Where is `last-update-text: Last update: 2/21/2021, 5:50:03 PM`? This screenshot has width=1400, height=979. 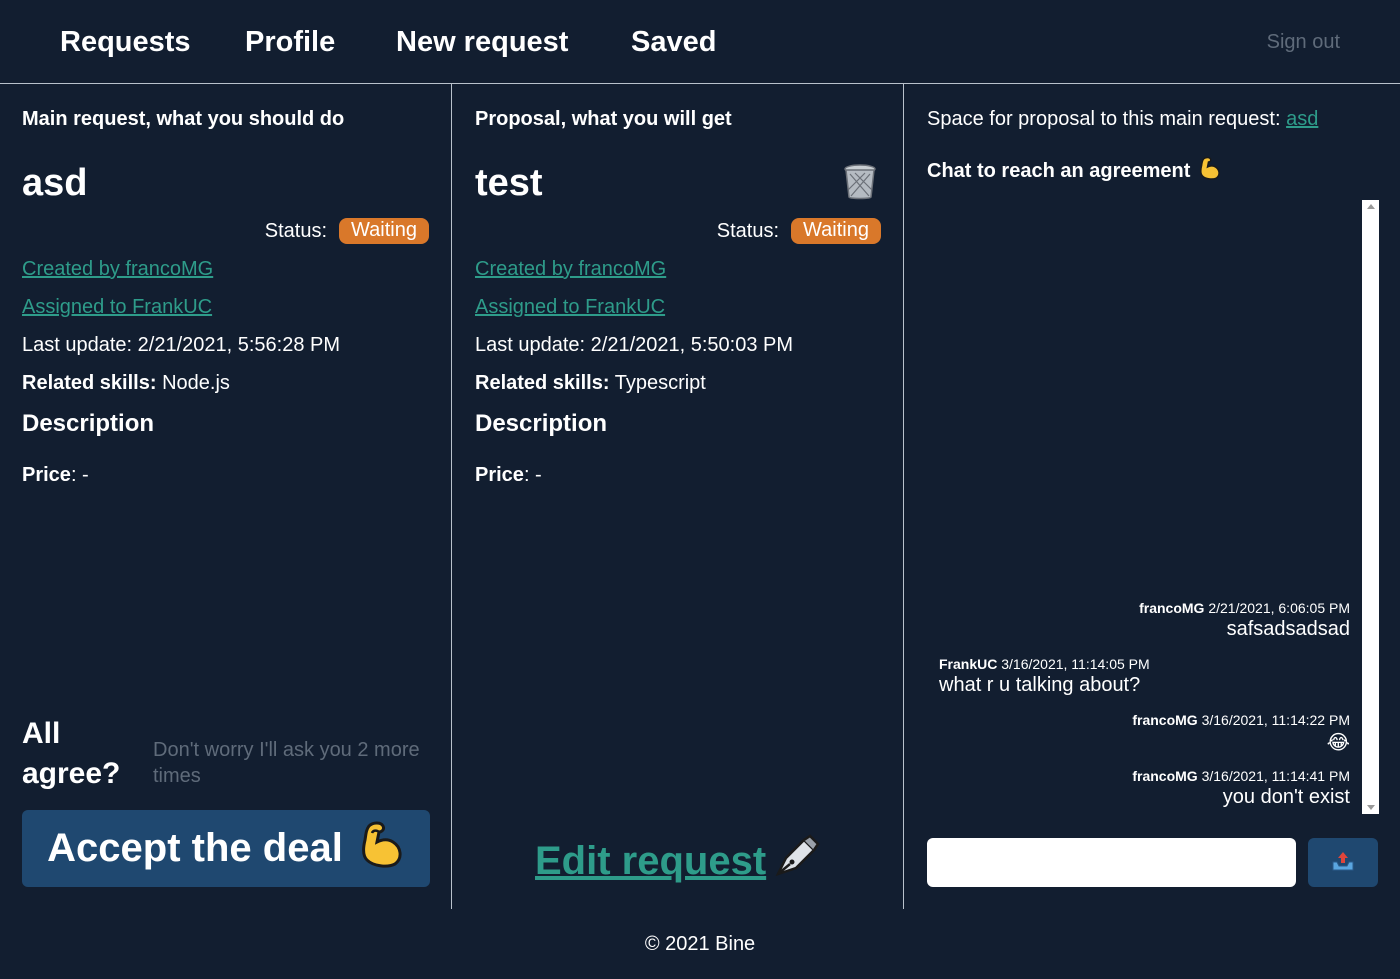
last-update-text: Last update: 2/21/2021, 5:50:03 PM is located at coordinates (634, 345).